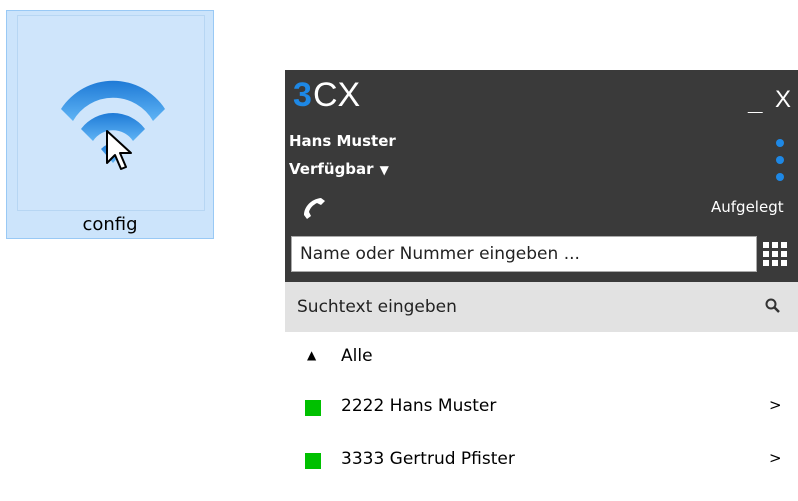 This screenshot has width=798, height=501. Describe the element at coordinates (524, 254) in the screenshot. I see `dial-input` at that location.